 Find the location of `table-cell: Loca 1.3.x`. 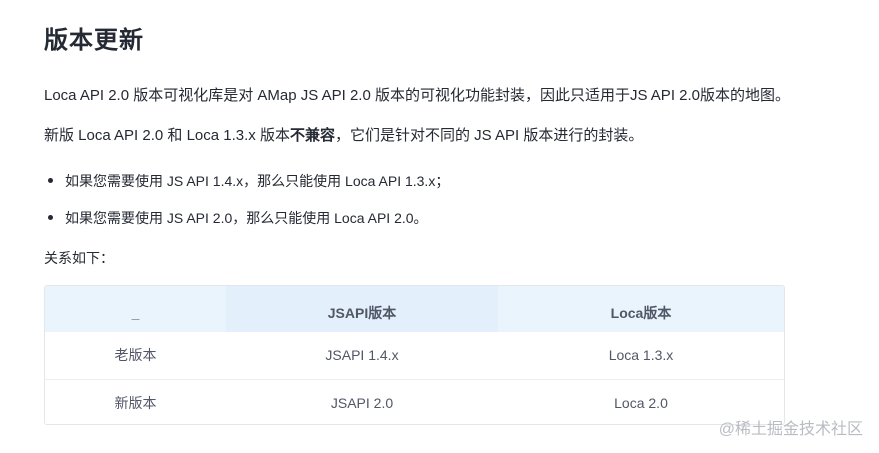

table-cell: Loca 1.3.x is located at coordinates (641, 356).